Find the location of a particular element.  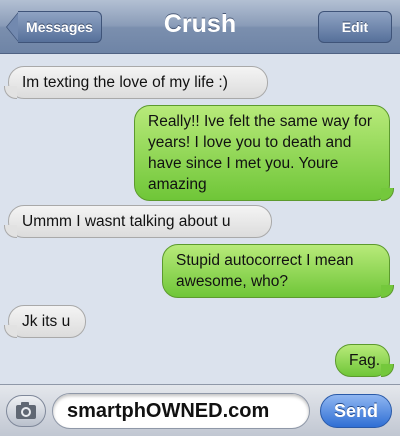

message-bubble-received: Jk its u is located at coordinates (45, 321).